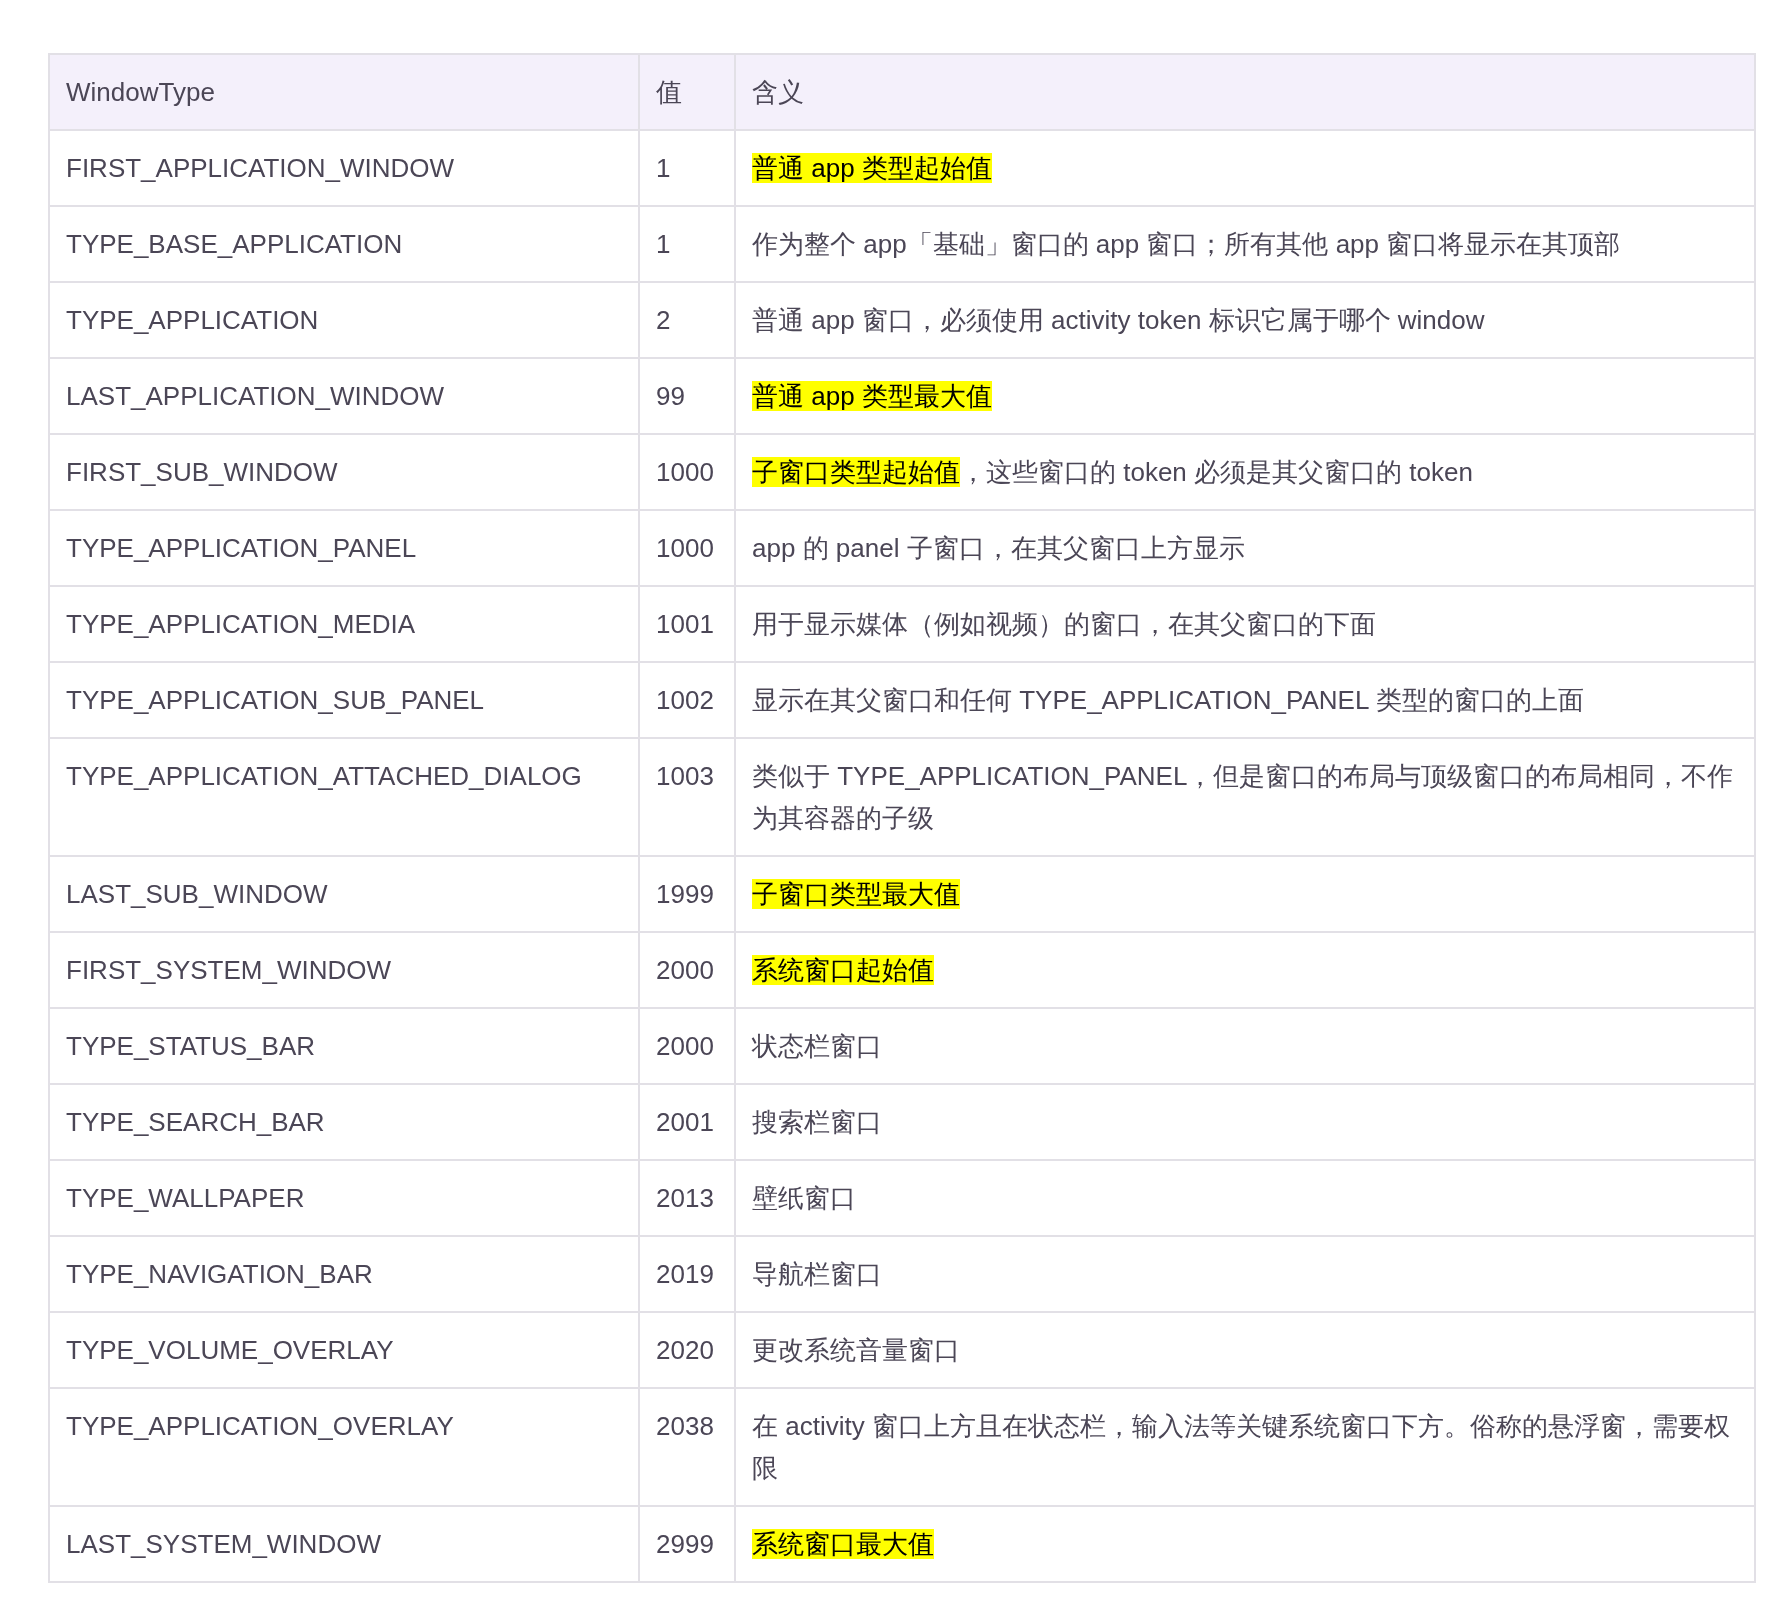  What do you see at coordinates (344, 1122) in the screenshot?
I see `table-cell: TYPE_SEARCH_BAR` at bounding box center [344, 1122].